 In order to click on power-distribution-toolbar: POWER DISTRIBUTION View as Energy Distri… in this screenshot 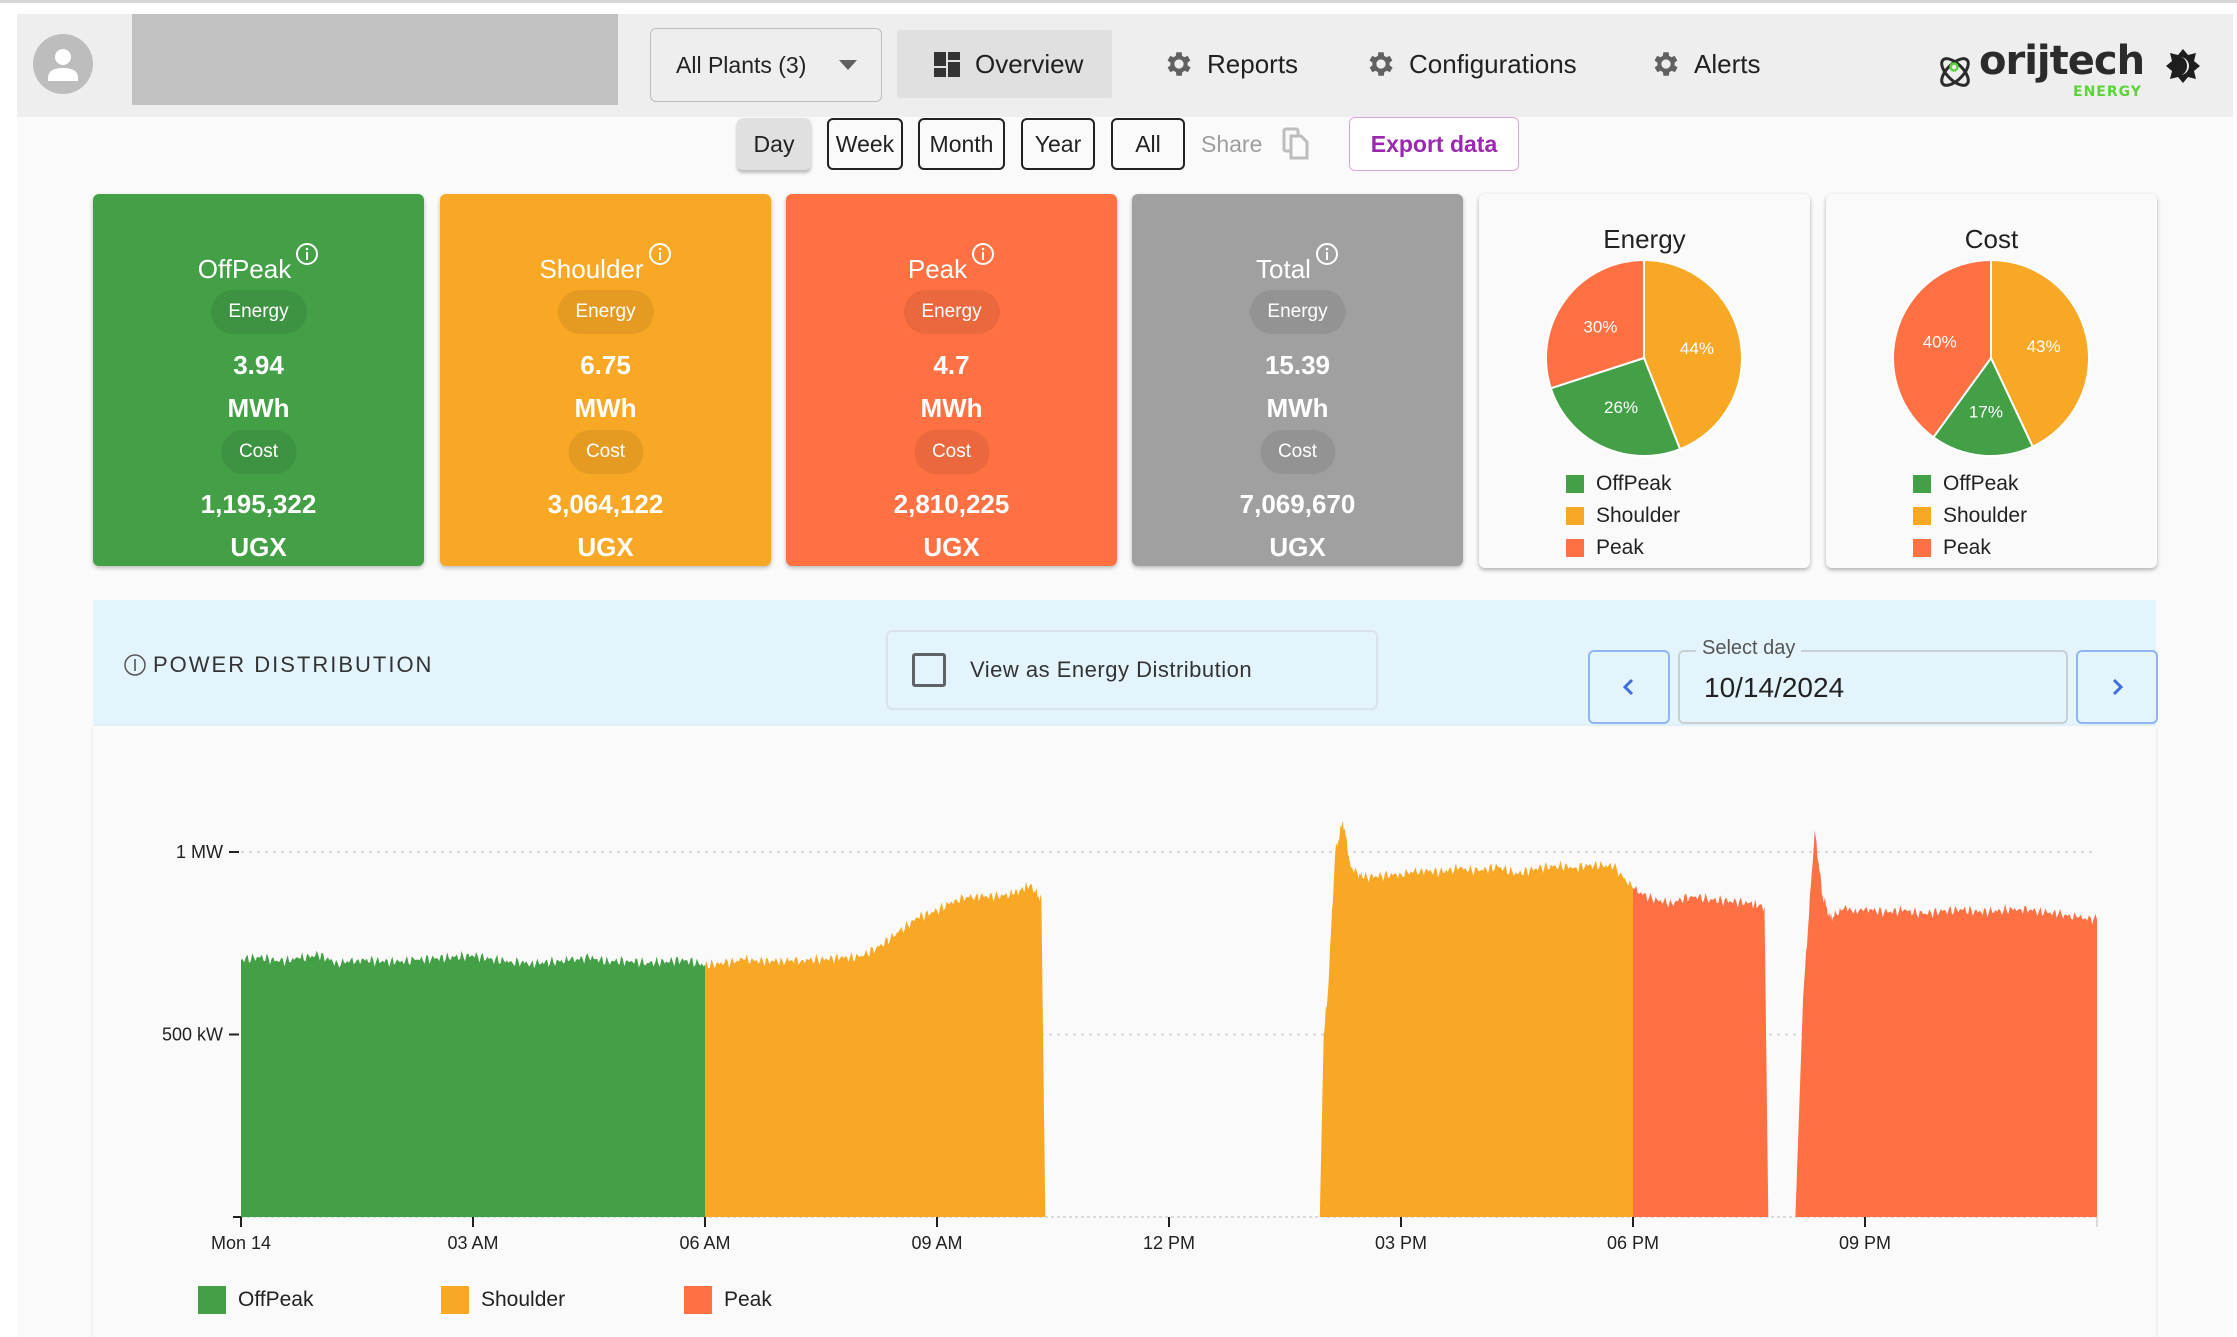, I will do `click(1125, 663)`.